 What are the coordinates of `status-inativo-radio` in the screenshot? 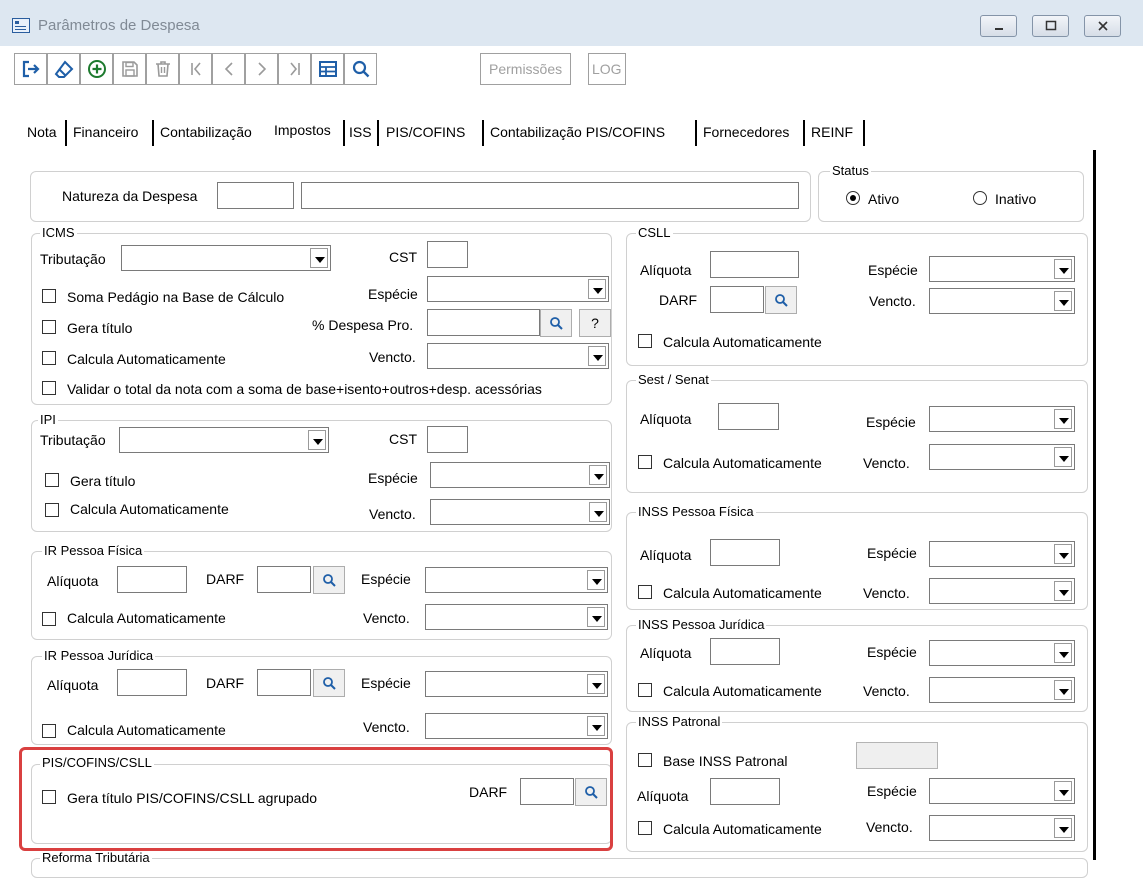 It's located at (980, 198).